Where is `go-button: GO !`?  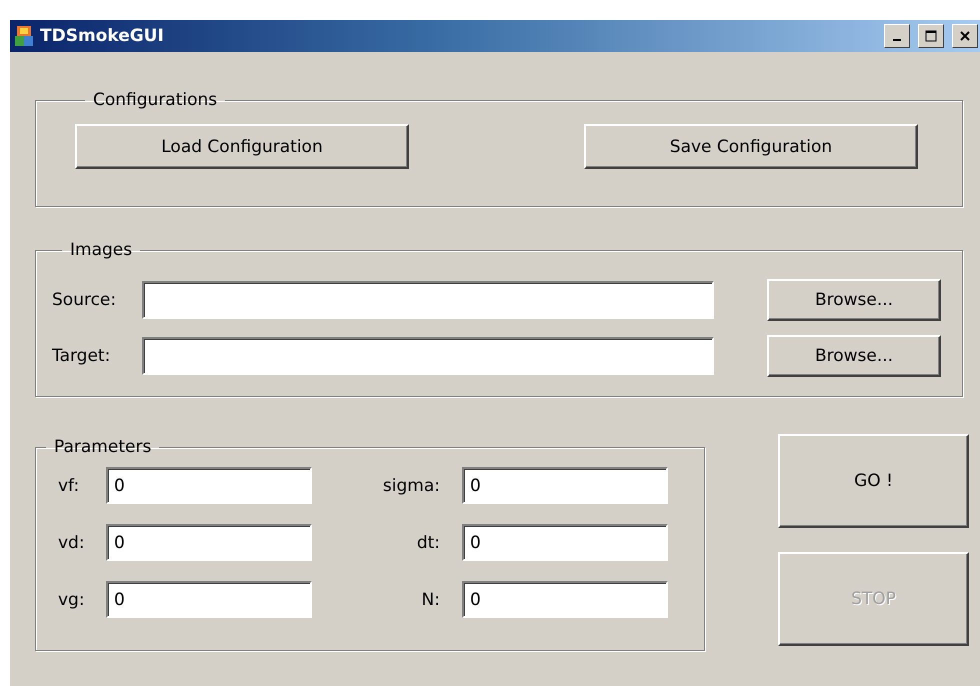 go-button: GO ! is located at coordinates (873, 481).